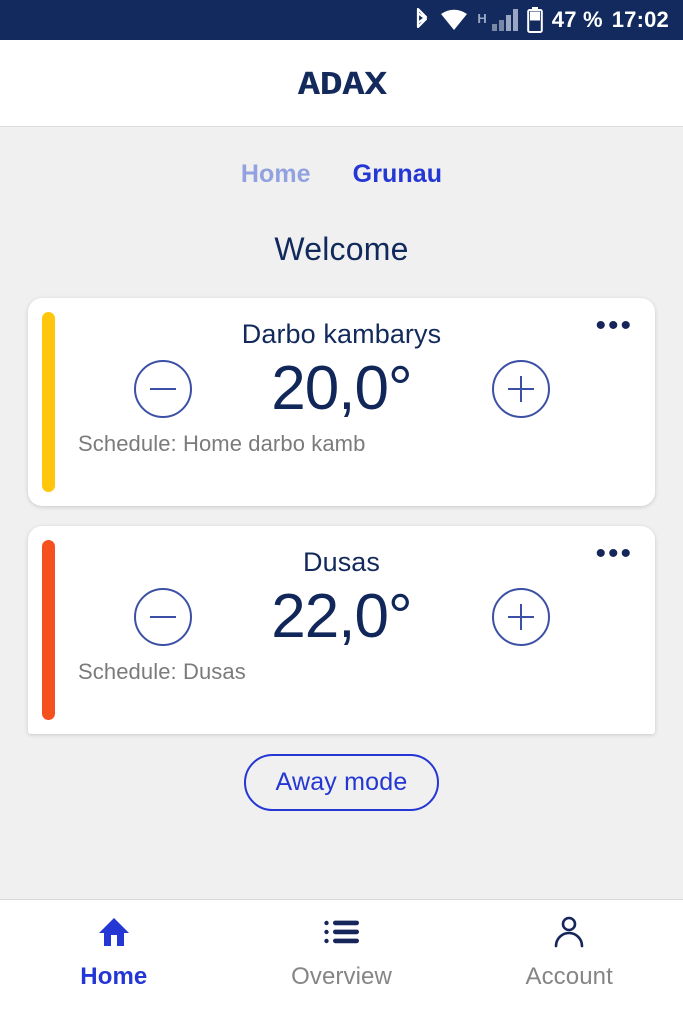 This screenshot has width=683, height=1024. I want to click on page-title: Welcome, so click(341, 249).